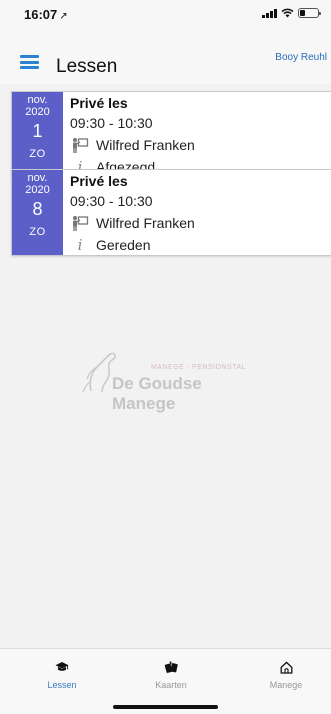 The height and width of the screenshot is (714, 331). Describe the element at coordinates (286, 685) in the screenshot. I see `tab-label: Manege` at that location.